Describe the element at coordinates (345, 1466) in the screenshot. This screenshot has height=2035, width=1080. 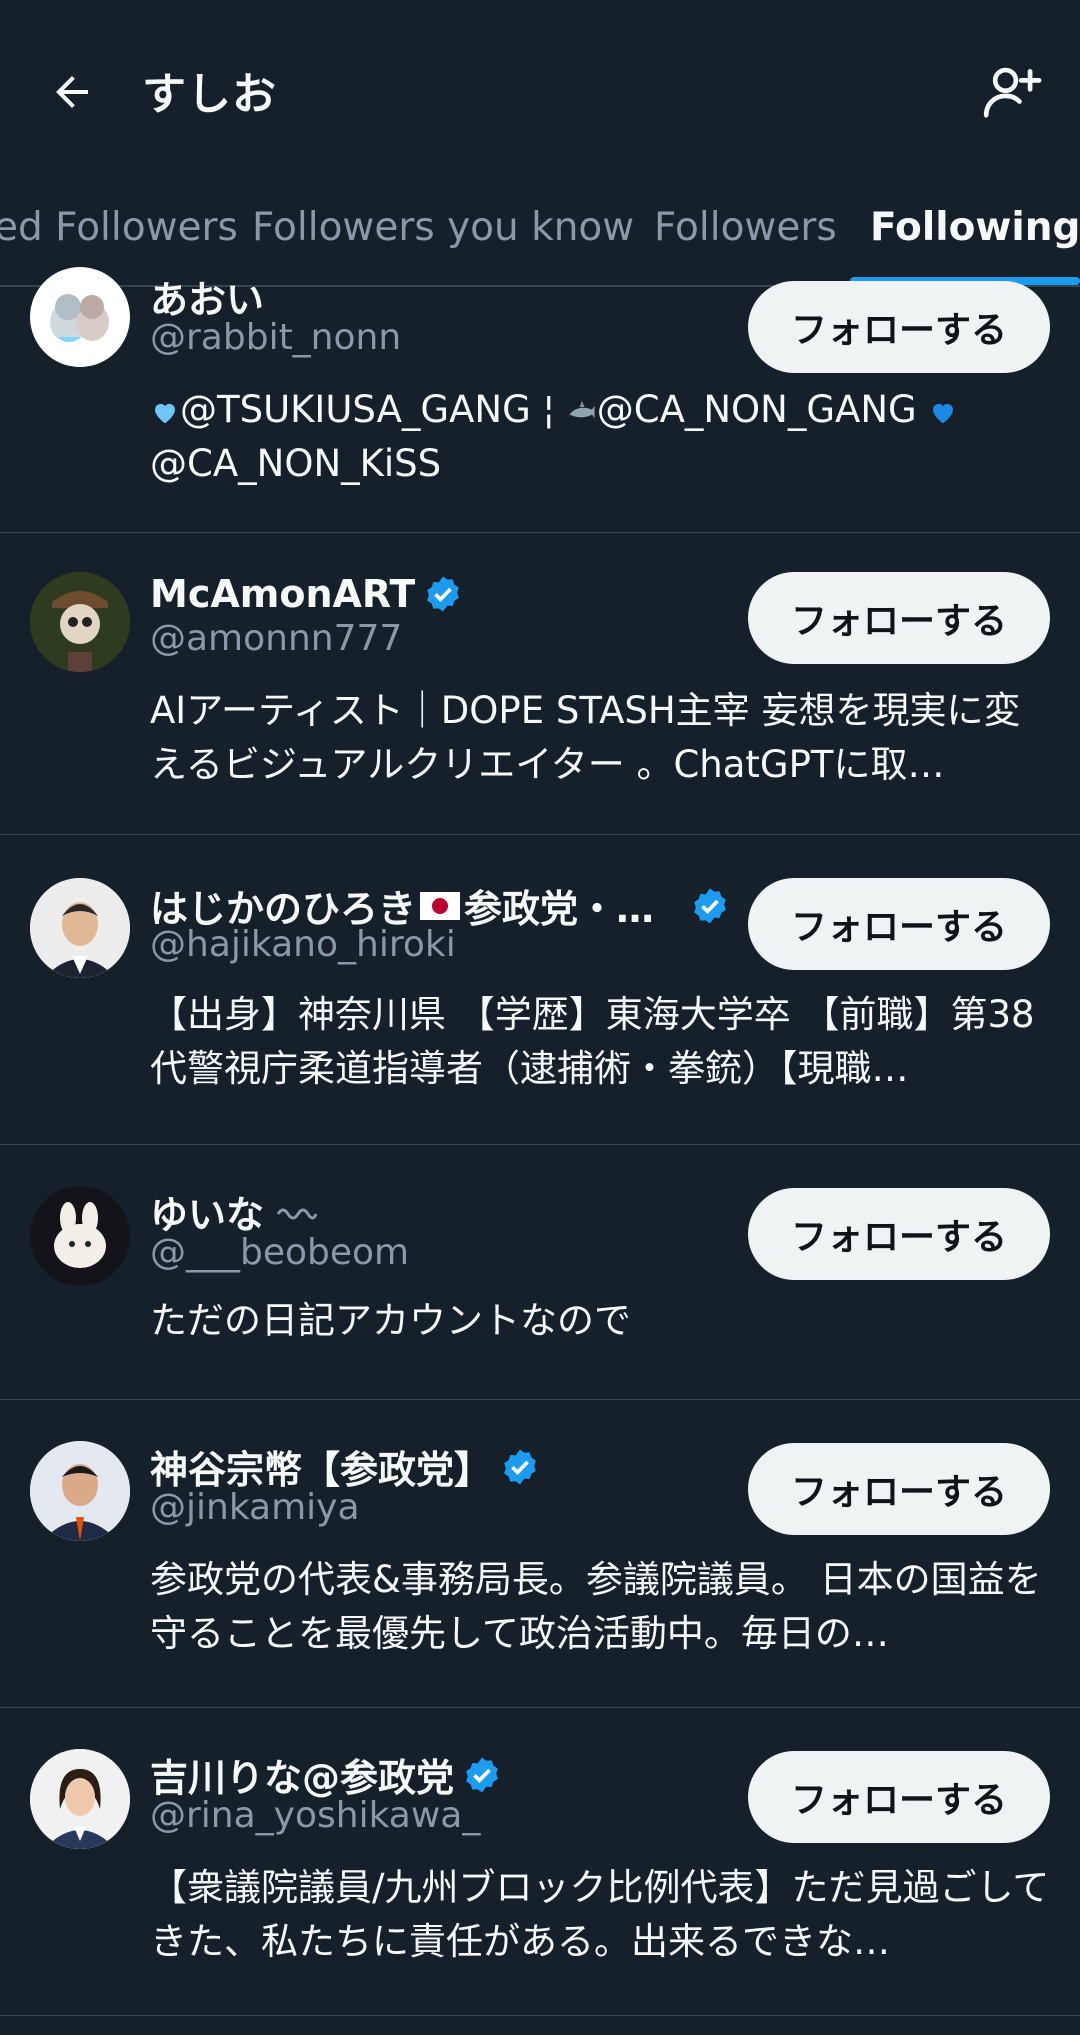
I see `user-name: 神谷宗幣【参政党】` at that location.